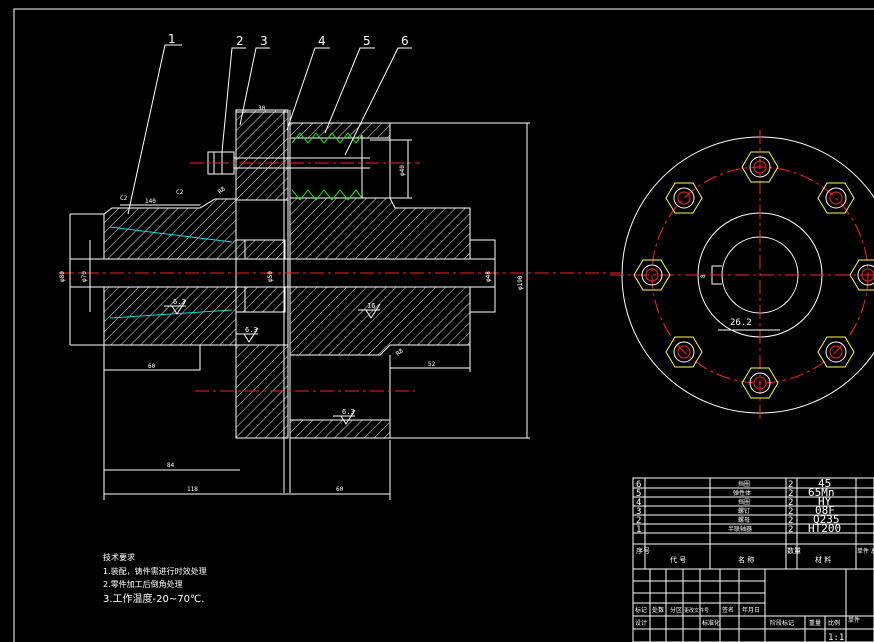 This screenshot has height=642, width=874. Describe the element at coordinates (348, 412) in the screenshot. I see `roughness-4: 6.3` at that location.